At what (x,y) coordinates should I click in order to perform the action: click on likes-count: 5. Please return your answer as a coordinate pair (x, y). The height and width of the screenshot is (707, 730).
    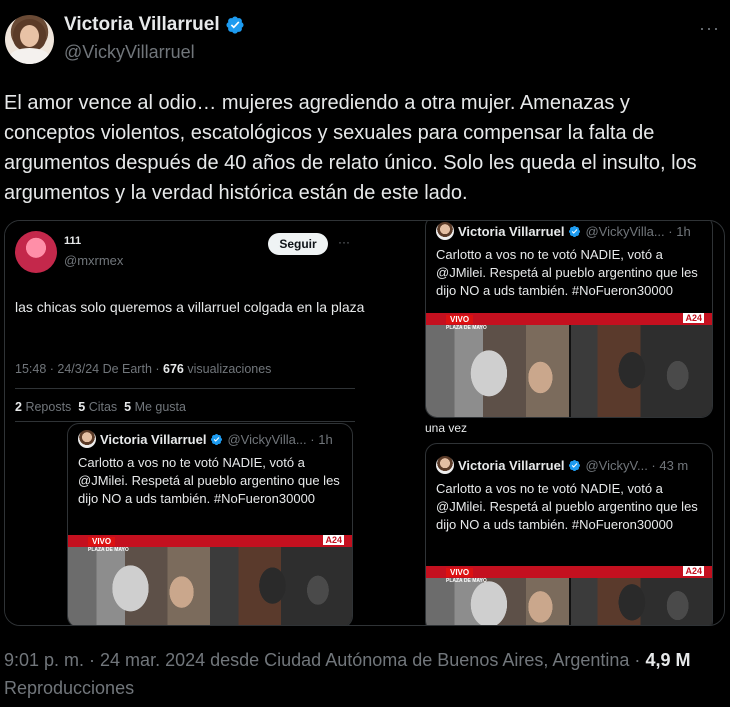
    Looking at the image, I should click on (128, 407).